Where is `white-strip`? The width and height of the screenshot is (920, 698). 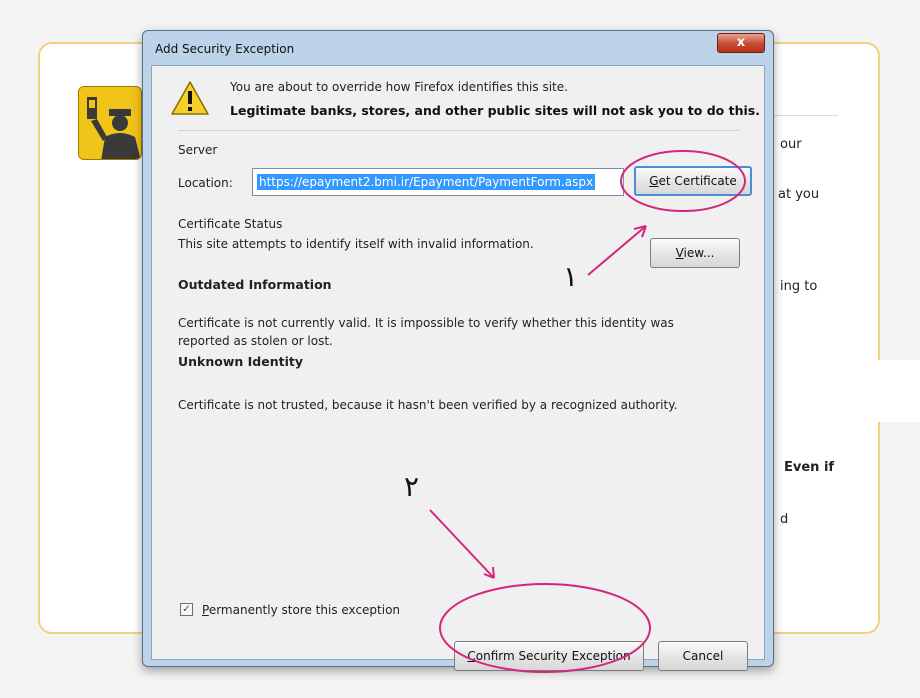
white-strip is located at coordinates (898, 391).